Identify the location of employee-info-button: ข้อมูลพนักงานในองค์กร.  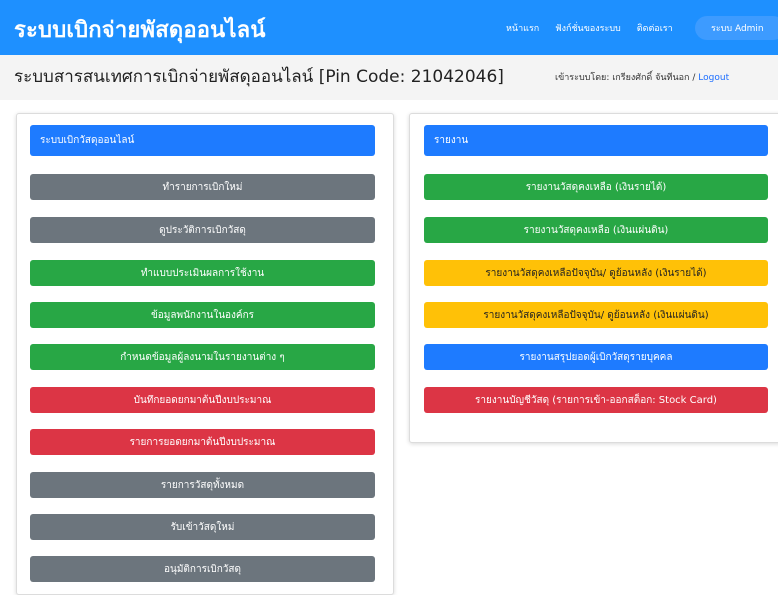
(202, 315).